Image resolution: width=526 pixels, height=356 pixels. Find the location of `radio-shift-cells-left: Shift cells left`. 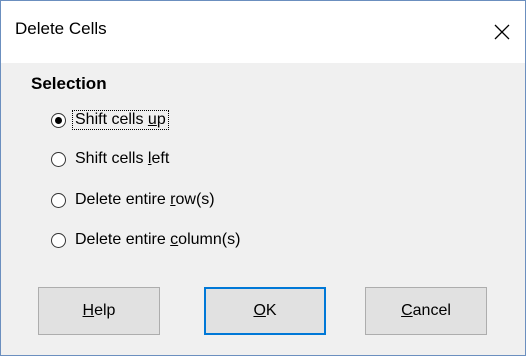

radio-shift-cells-left: Shift cells left is located at coordinates (111, 159).